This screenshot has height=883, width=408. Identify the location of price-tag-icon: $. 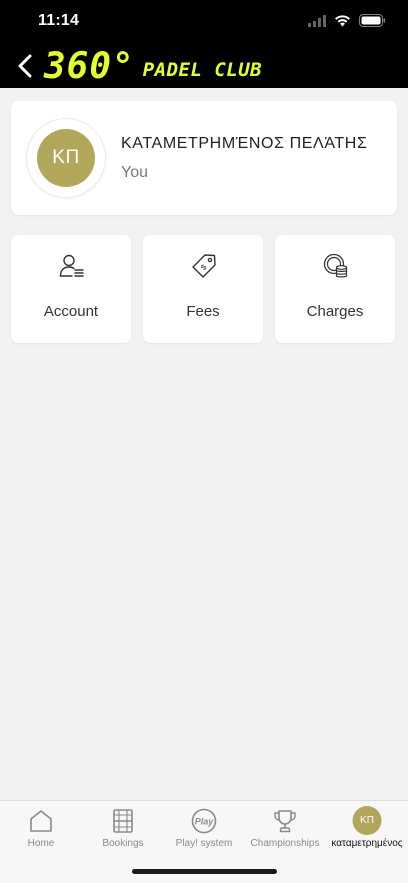
(204, 266).